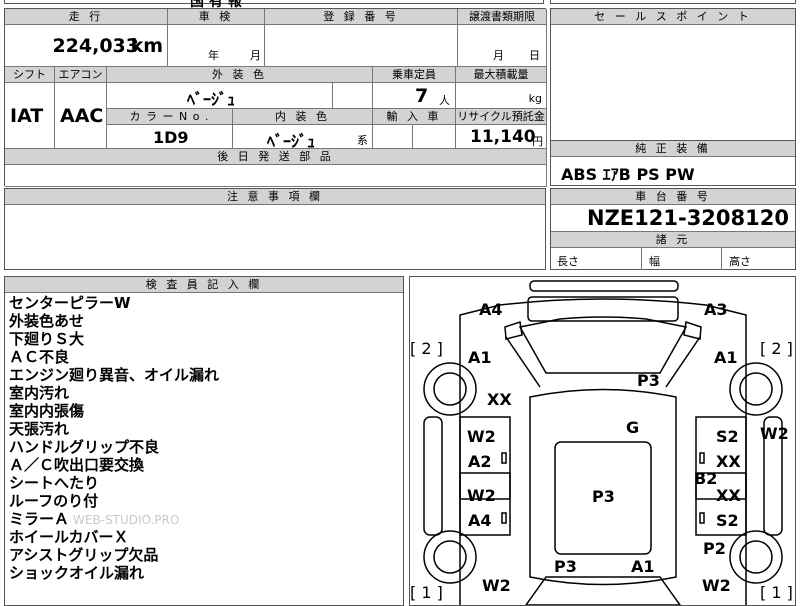  What do you see at coordinates (303, 117) in the screenshot?
I see `interior-color-header: 内 装 色` at bounding box center [303, 117].